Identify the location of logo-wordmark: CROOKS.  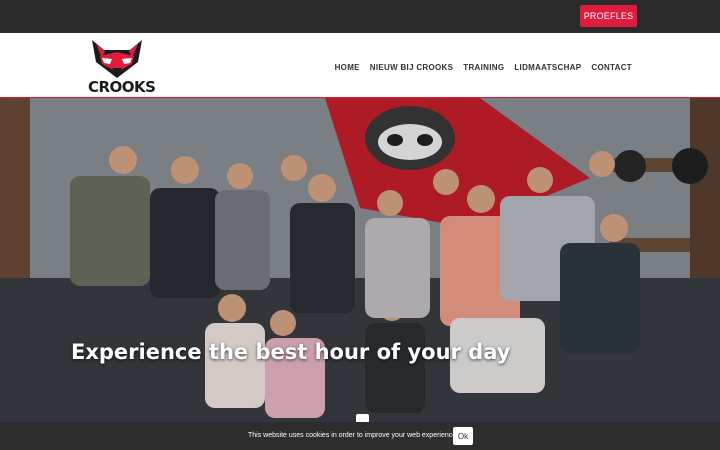
(122, 87).